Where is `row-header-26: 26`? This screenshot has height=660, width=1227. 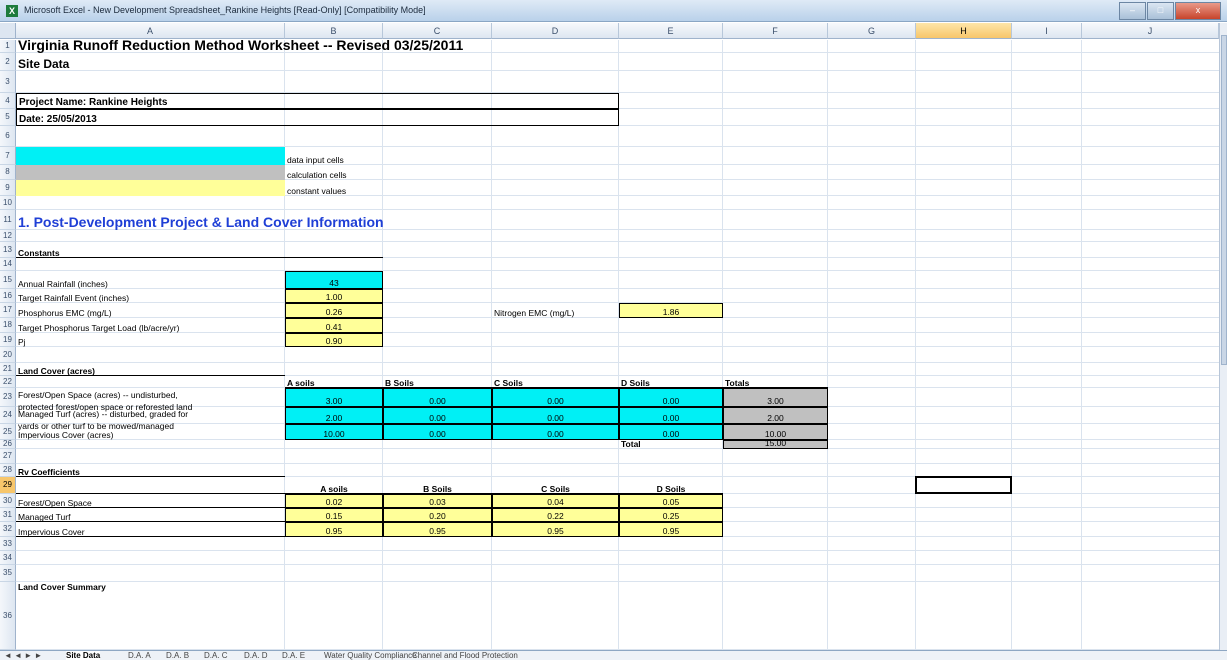 row-header-26: 26 is located at coordinates (8, 444).